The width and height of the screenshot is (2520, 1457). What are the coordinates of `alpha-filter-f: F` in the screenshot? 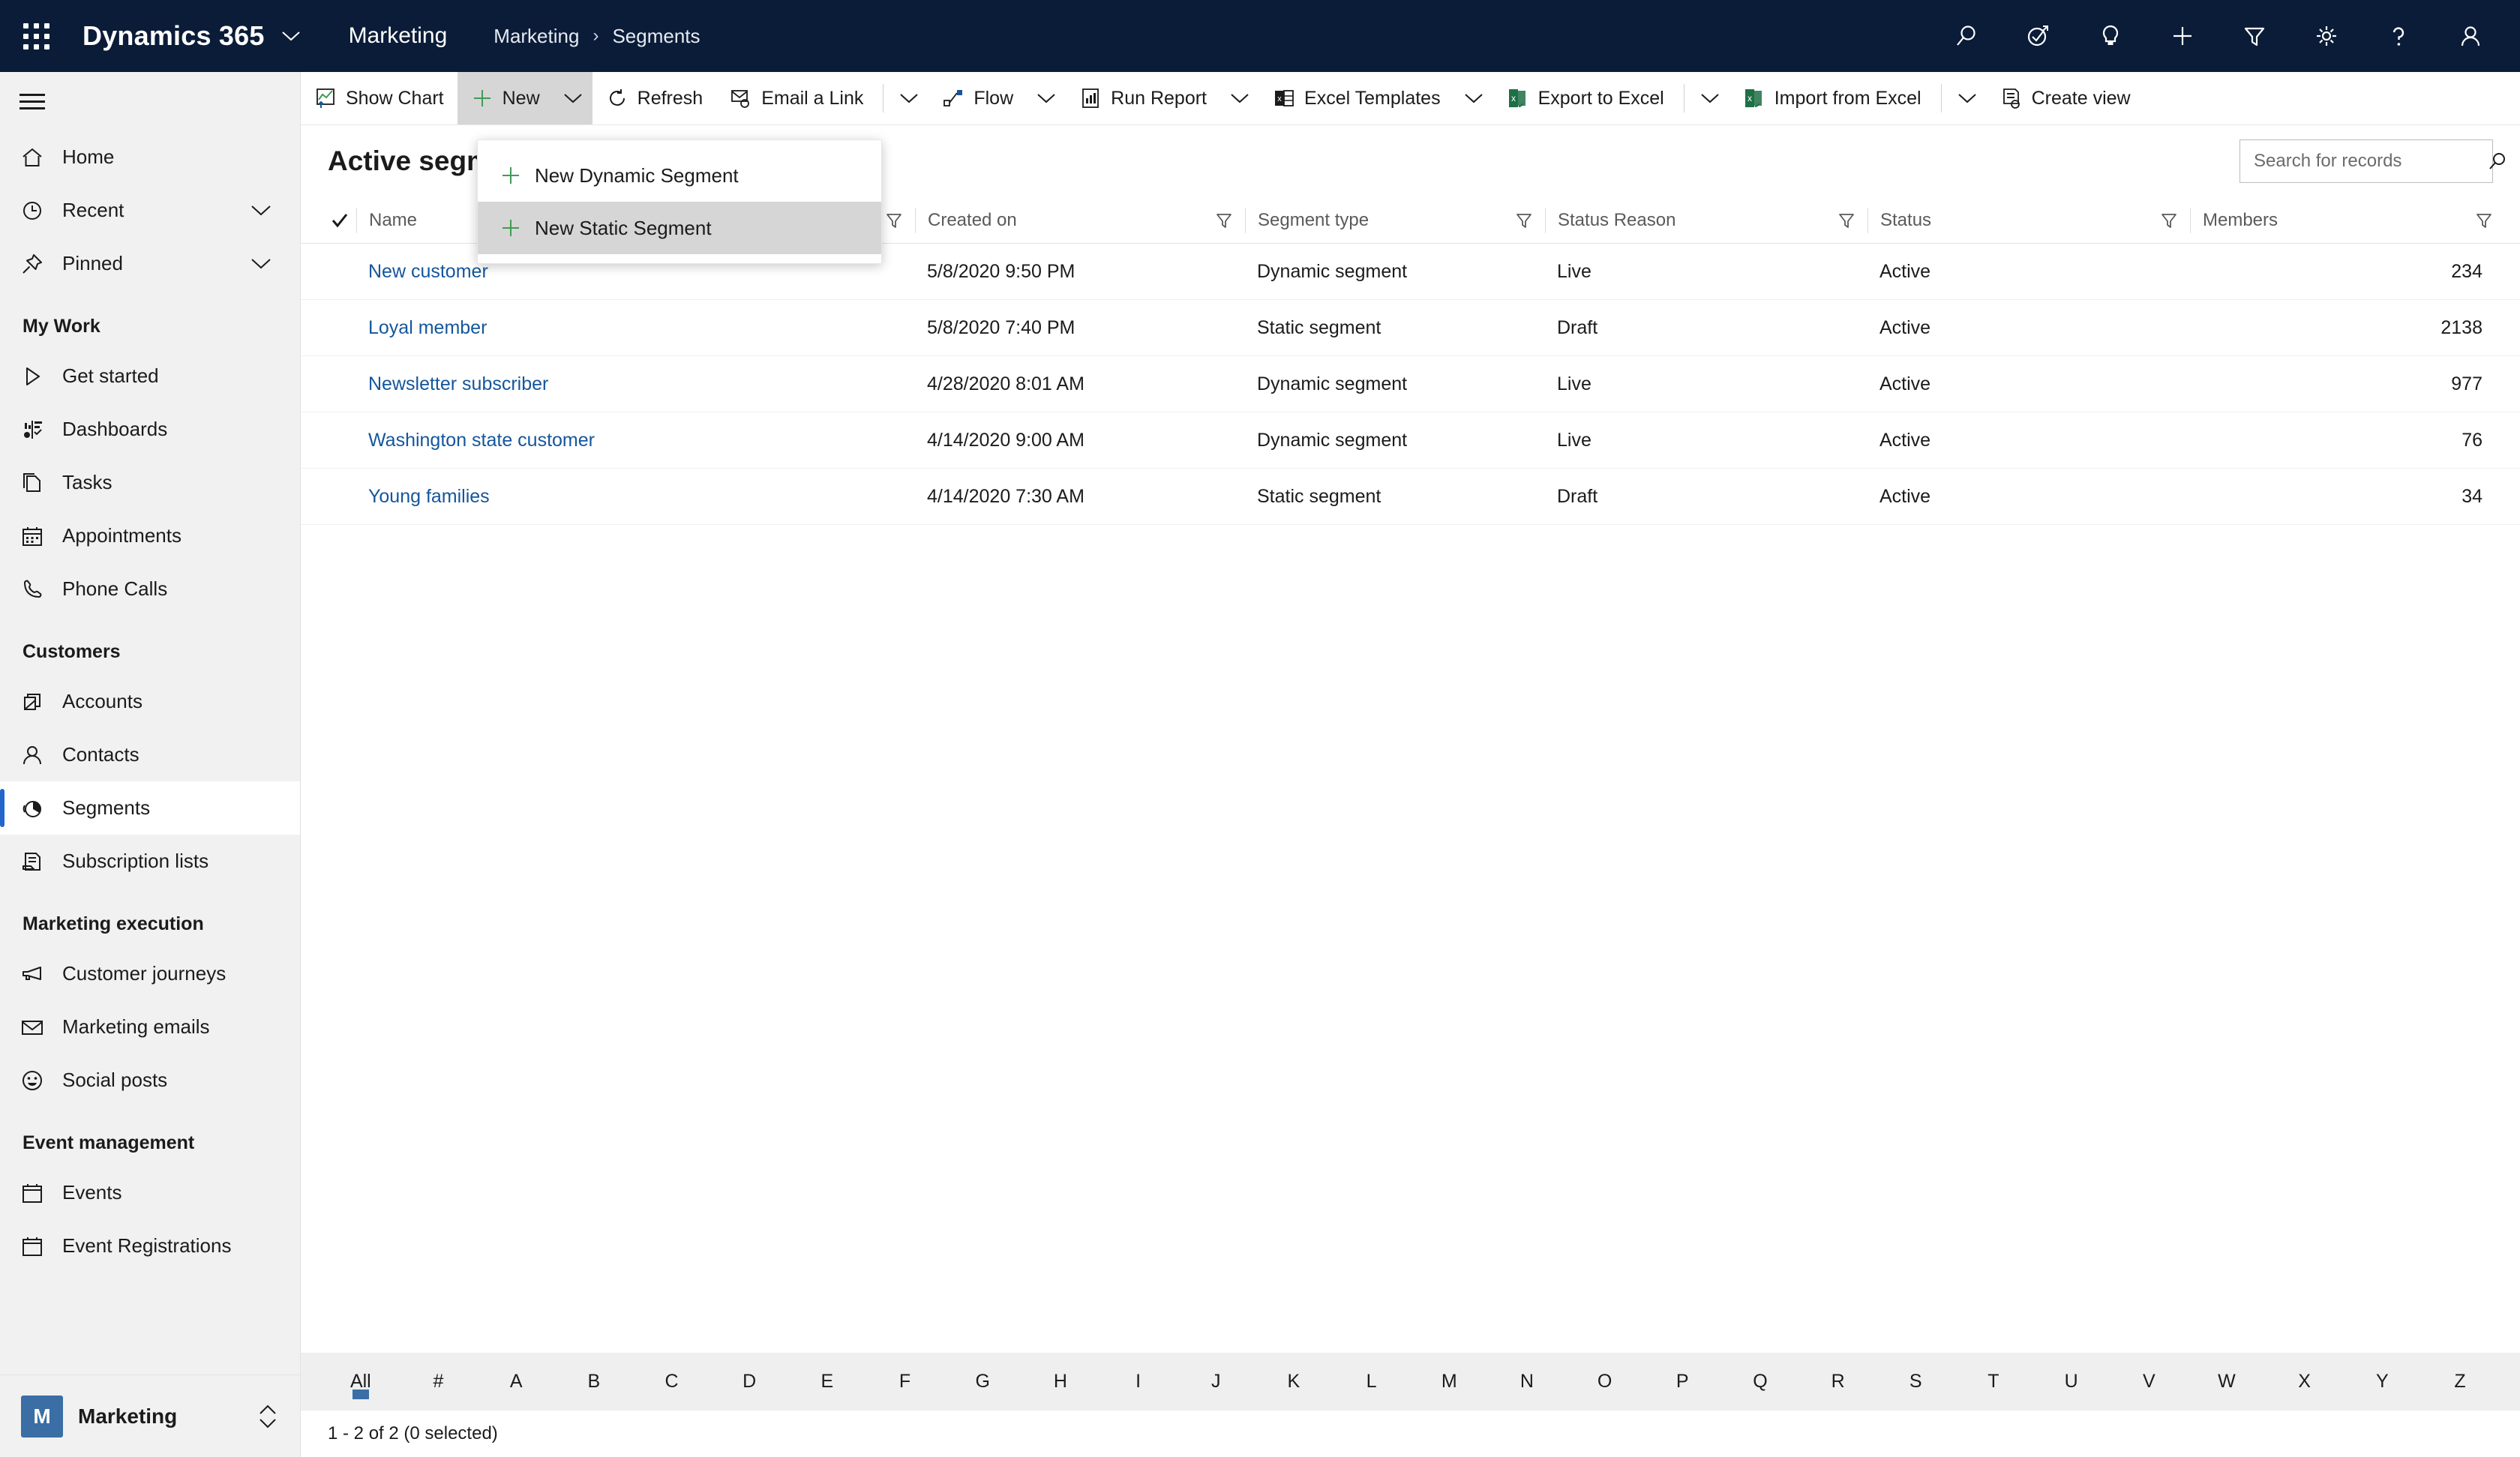 It's located at (905, 1381).